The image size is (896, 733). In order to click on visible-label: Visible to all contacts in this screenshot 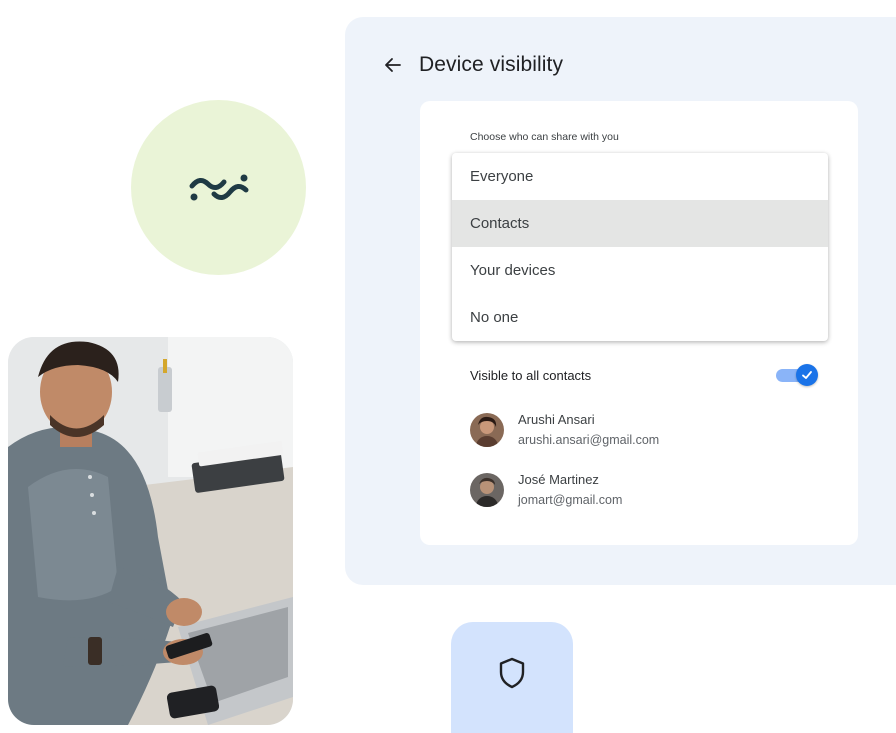, I will do `click(531, 375)`.